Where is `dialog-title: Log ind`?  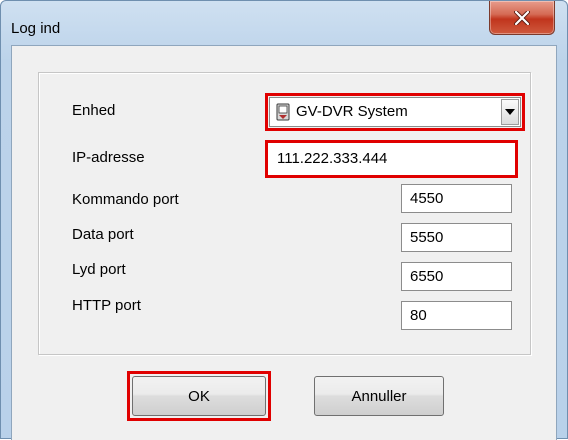
dialog-title: Log ind is located at coordinates (36, 28).